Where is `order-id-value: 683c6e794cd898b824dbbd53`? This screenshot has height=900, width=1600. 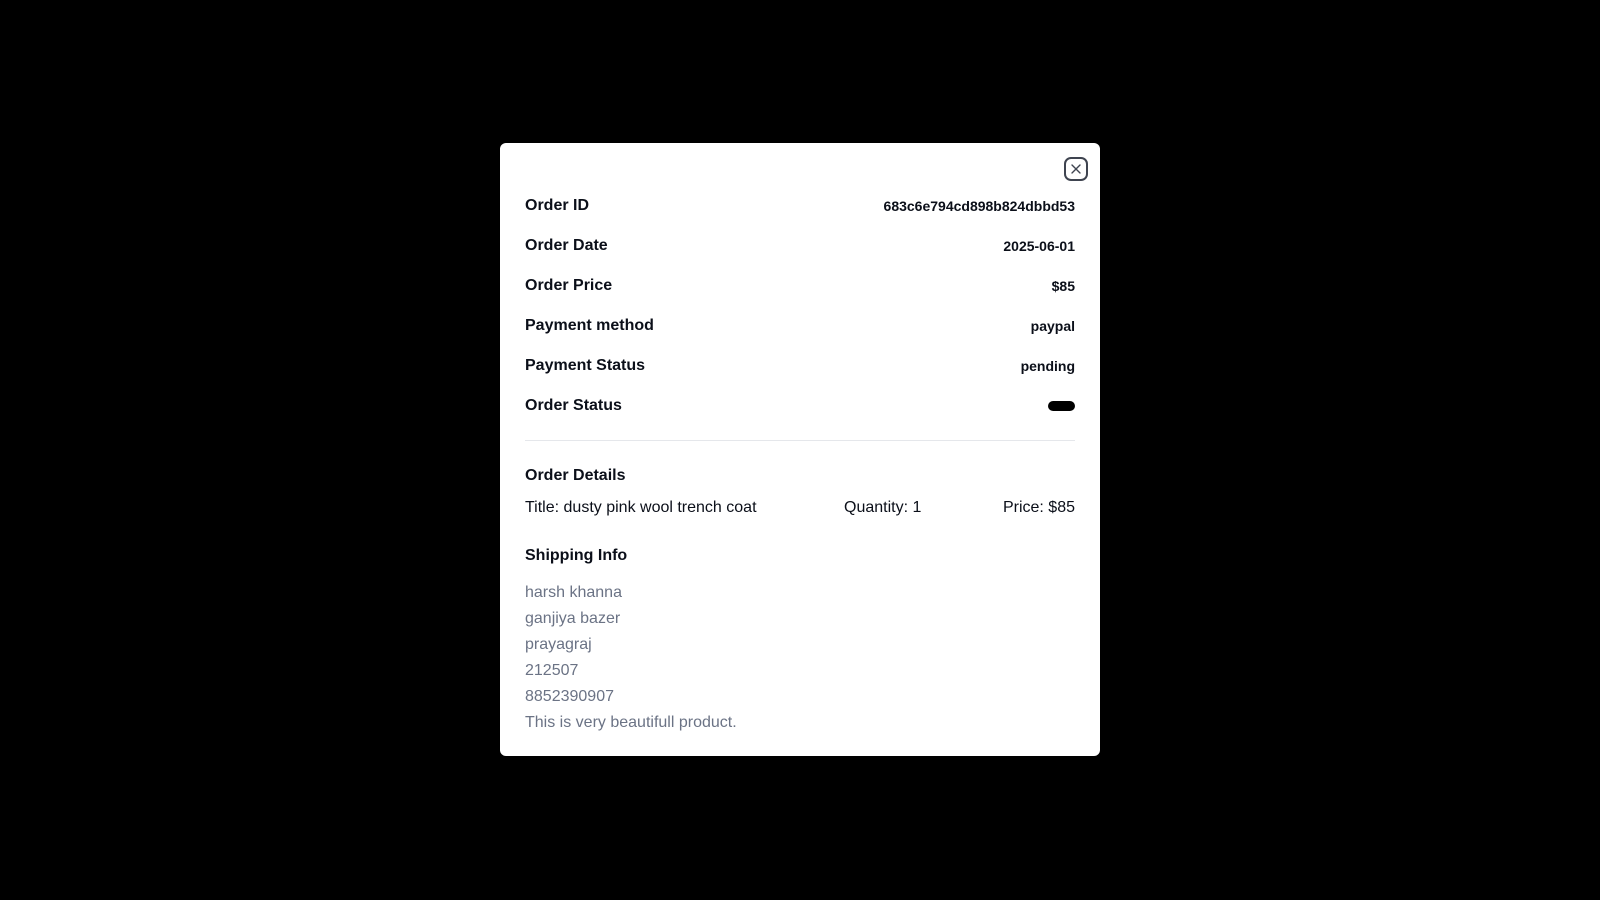
order-id-value: 683c6e794cd898b824dbbd53 is located at coordinates (979, 206).